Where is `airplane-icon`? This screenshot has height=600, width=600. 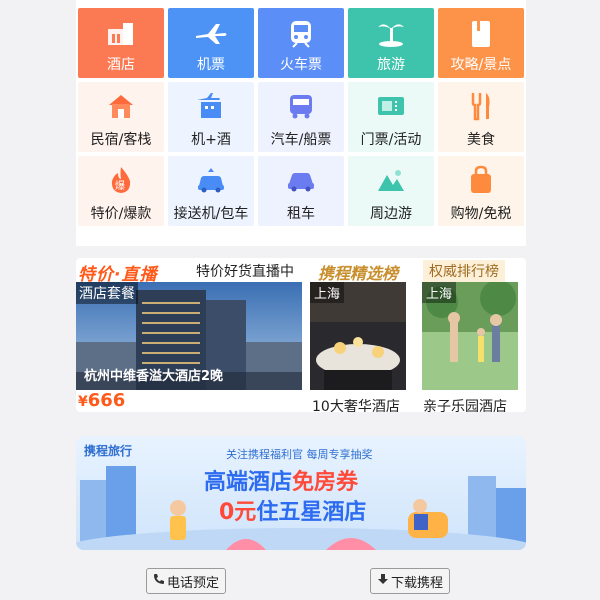 airplane-icon is located at coordinates (211, 34).